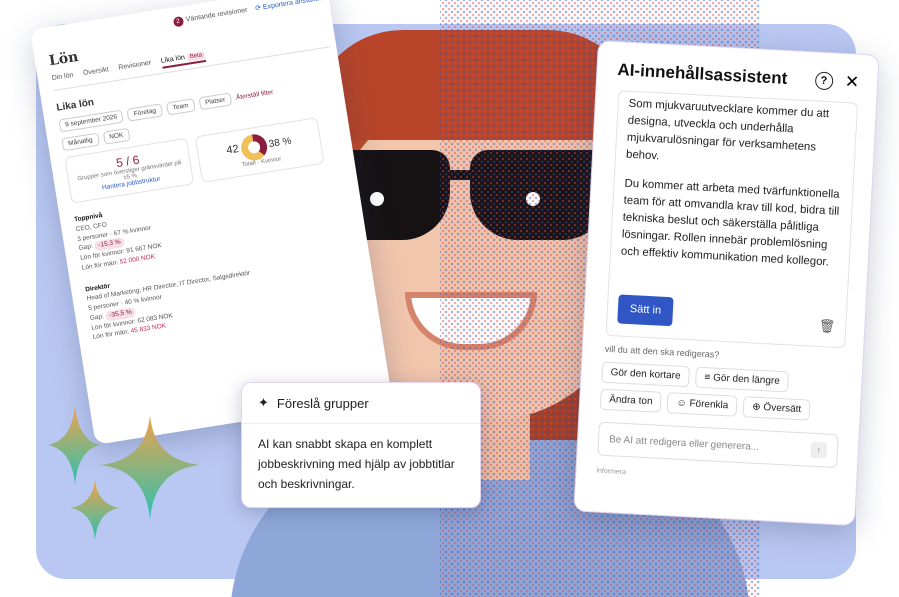  What do you see at coordinates (144, 112) in the screenshot?
I see `filter-company: Företag` at bounding box center [144, 112].